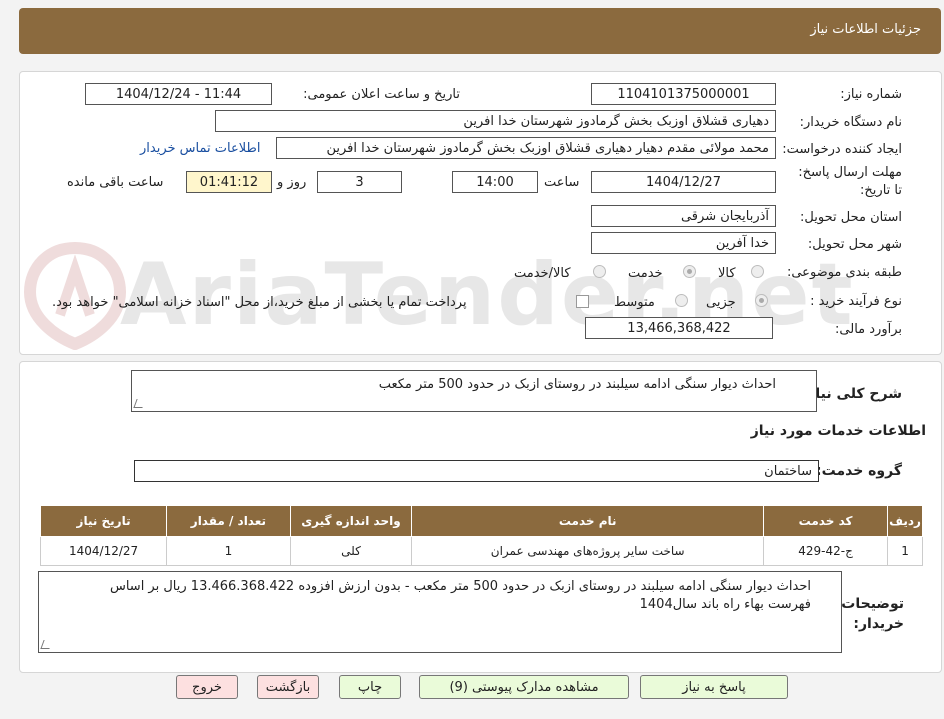 Image resolution: width=944 pixels, height=719 pixels. Describe the element at coordinates (905, 521) in the screenshot. I see `col-row-number: ردیف` at that location.